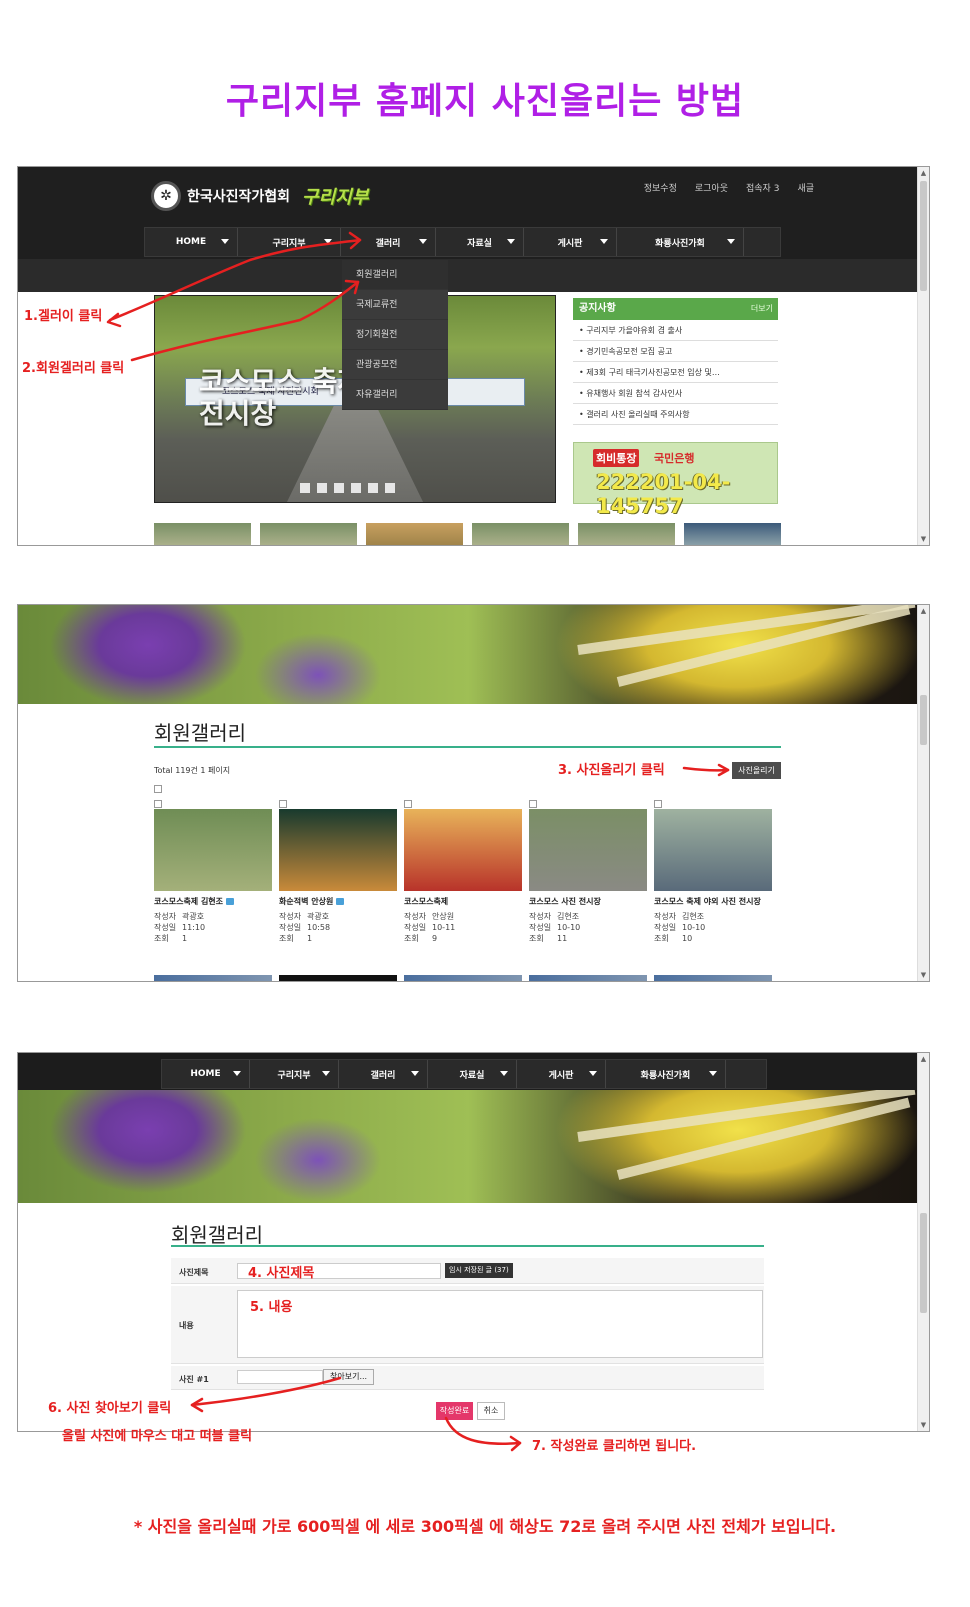  What do you see at coordinates (762, 187) in the screenshot?
I see `link-visitors: 접속자 3` at bounding box center [762, 187].